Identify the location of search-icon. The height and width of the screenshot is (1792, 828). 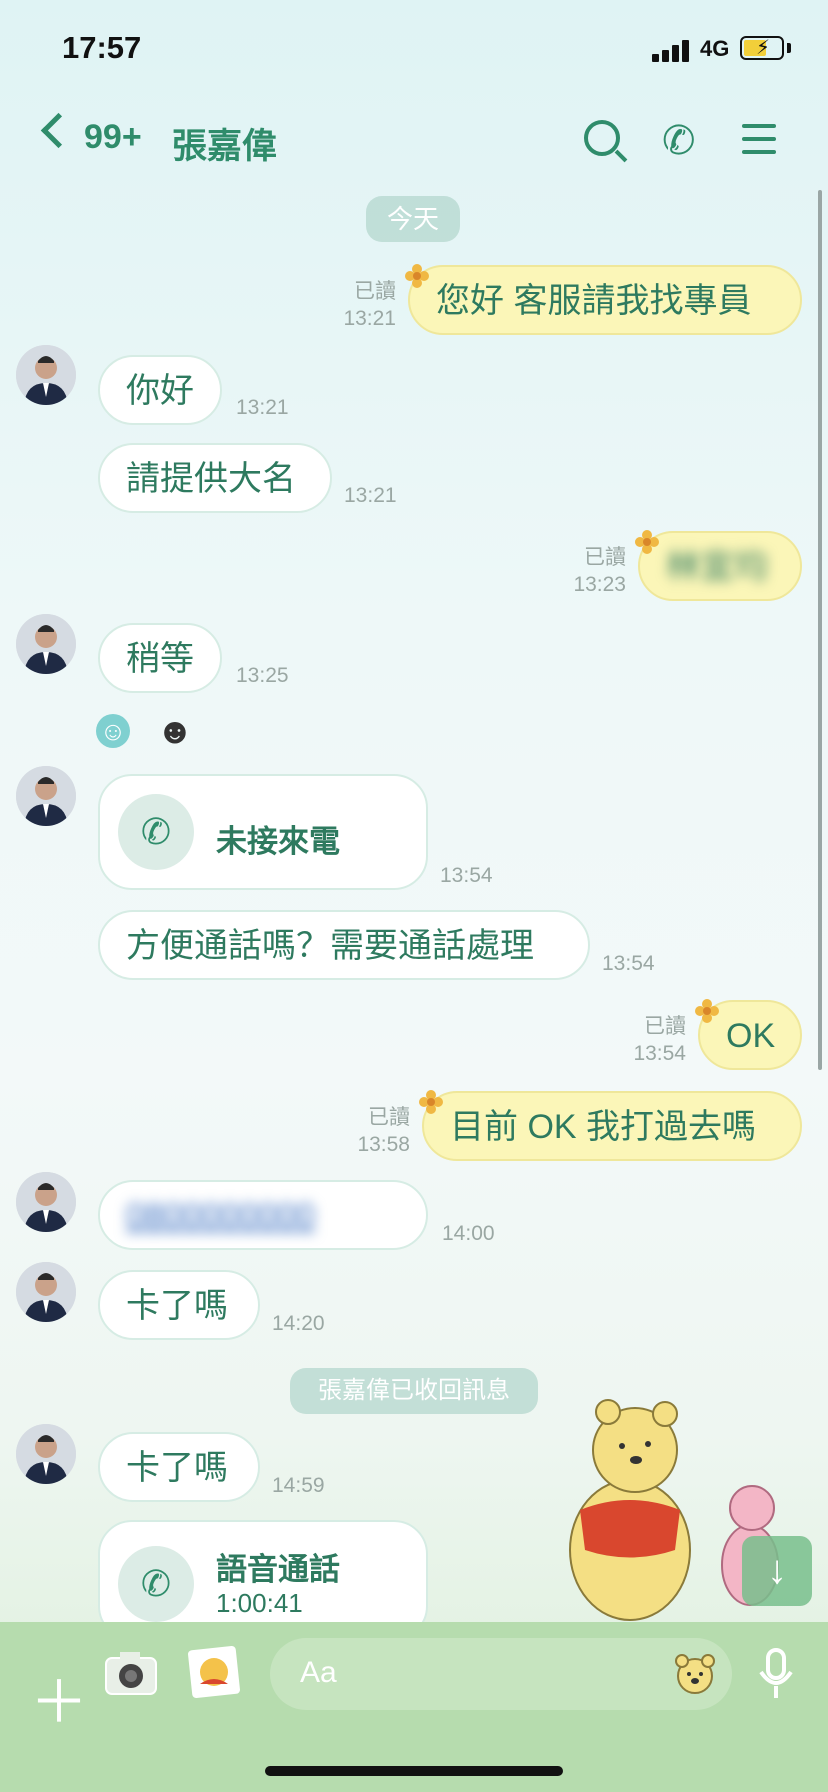
(602, 138).